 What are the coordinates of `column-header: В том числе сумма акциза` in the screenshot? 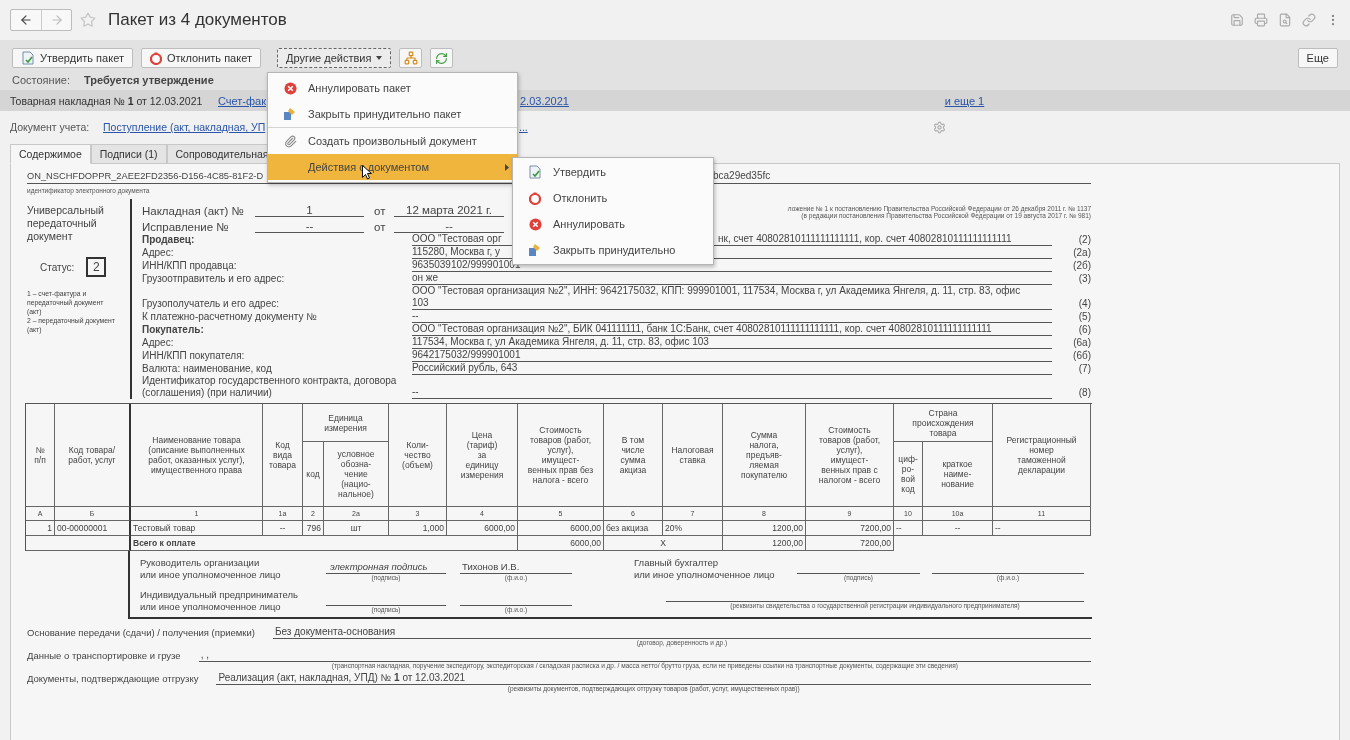 It's located at (633, 455).